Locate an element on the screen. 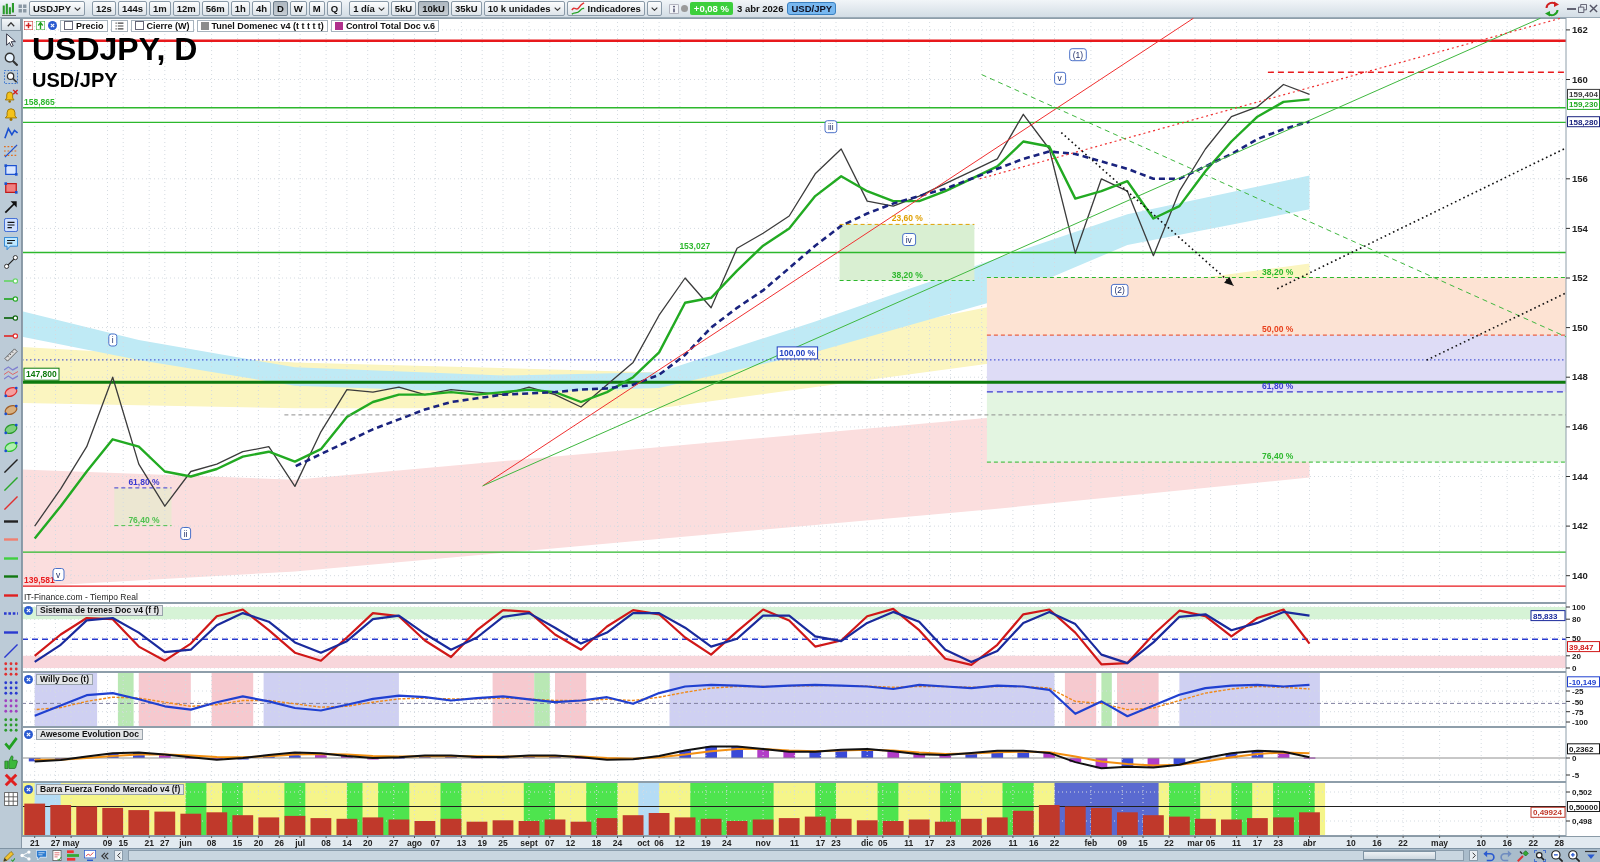  filled-rectangle-icon is located at coordinates (10, 188).